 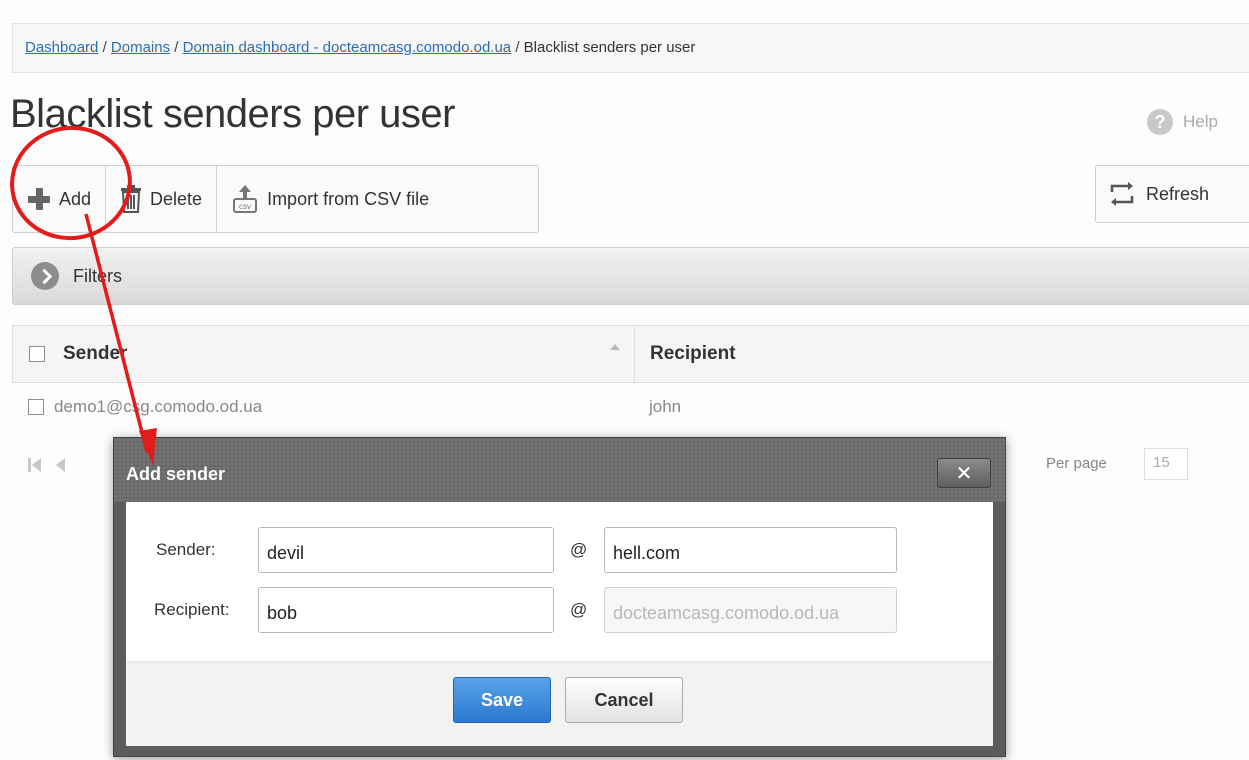 What do you see at coordinates (750, 610) in the screenshot?
I see `recipient-domain-input` at bounding box center [750, 610].